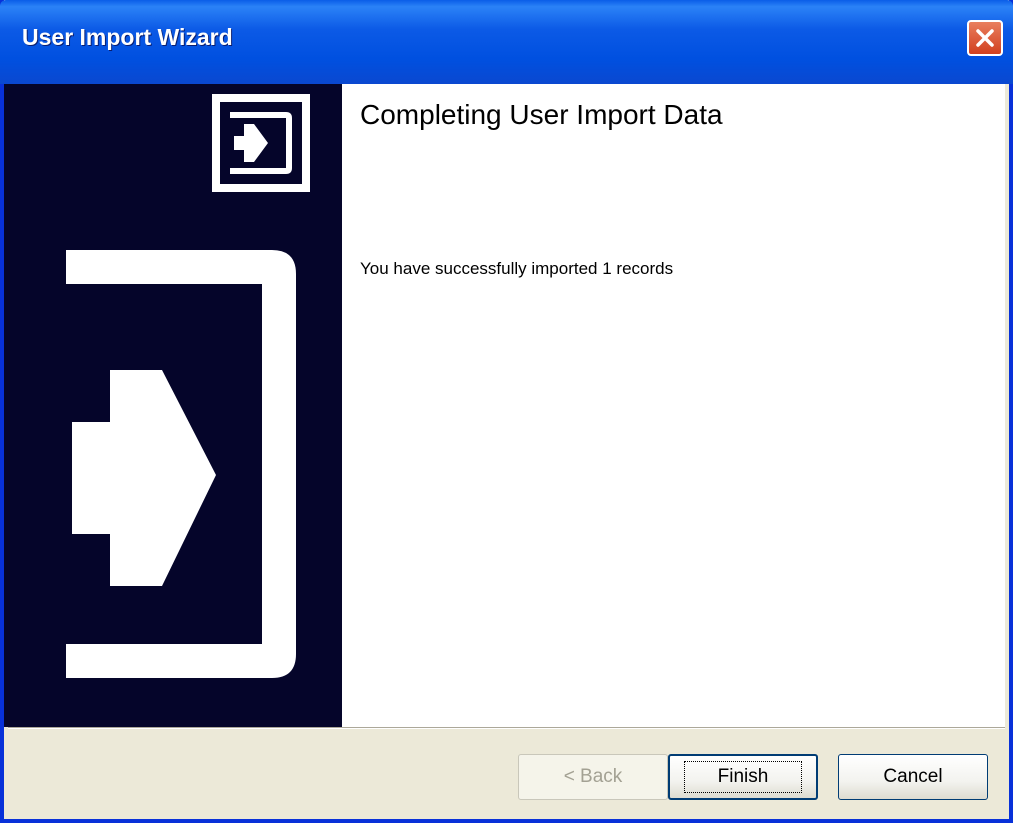 The width and height of the screenshot is (1013, 823). I want to click on finish-button: Finish, so click(743, 777).